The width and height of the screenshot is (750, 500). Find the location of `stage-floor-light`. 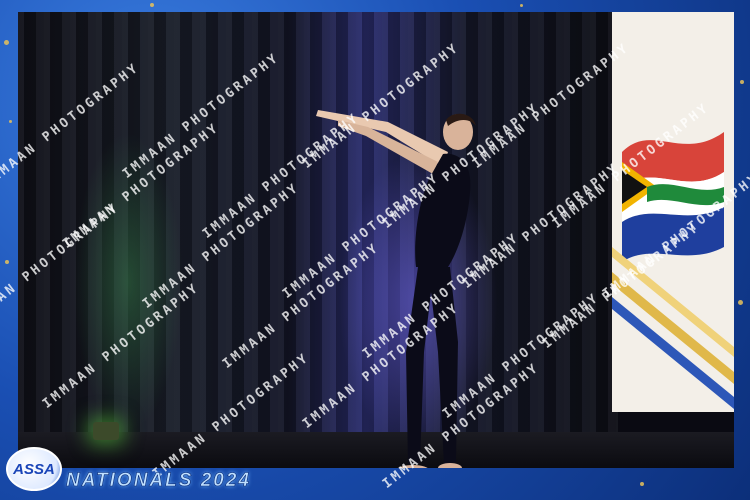

stage-floor-light is located at coordinates (106, 431).